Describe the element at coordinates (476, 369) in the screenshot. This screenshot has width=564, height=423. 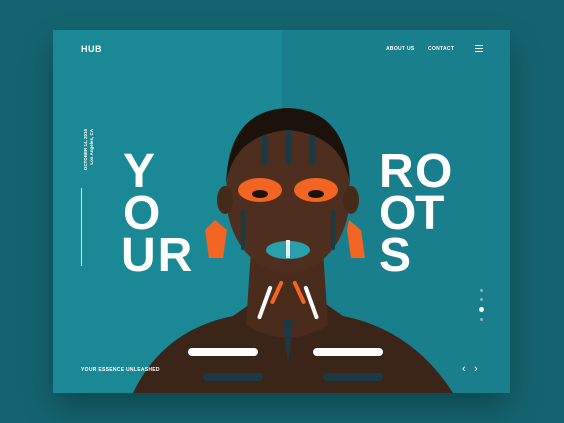
I see `chevron-right-icon: ›` at that location.